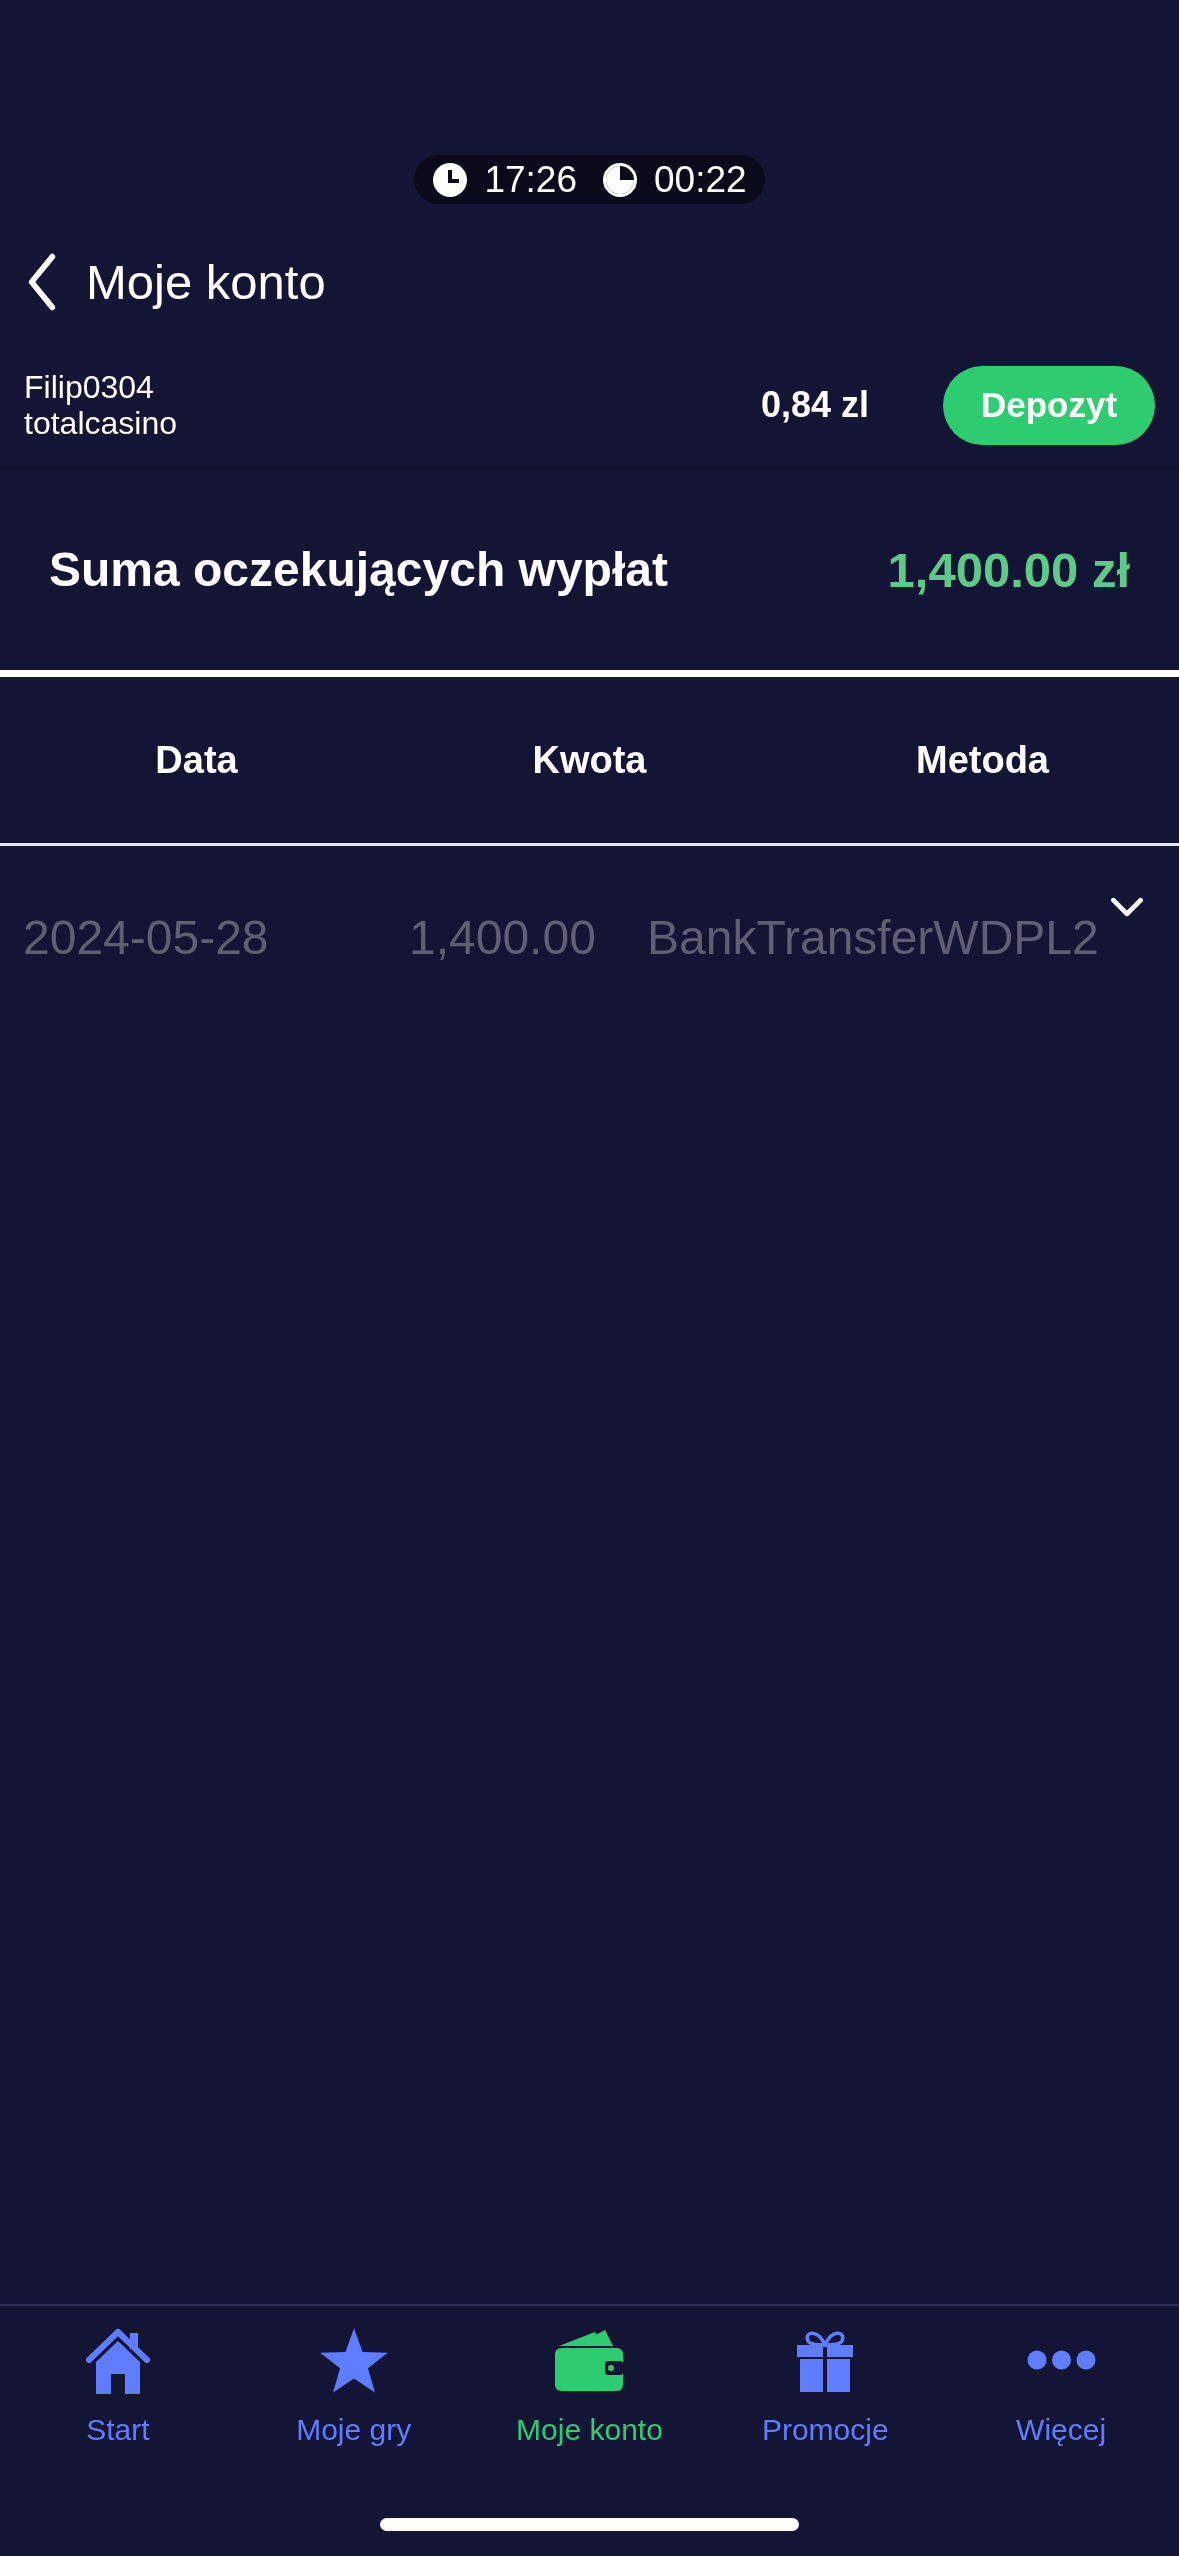 The width and height of the screenshot is (1179, 2556). What do you see at coordinates (1061, 2387) in the screenshot?
I see `tab-bar-item: Więcej` at bounding box center [1061, 2387].